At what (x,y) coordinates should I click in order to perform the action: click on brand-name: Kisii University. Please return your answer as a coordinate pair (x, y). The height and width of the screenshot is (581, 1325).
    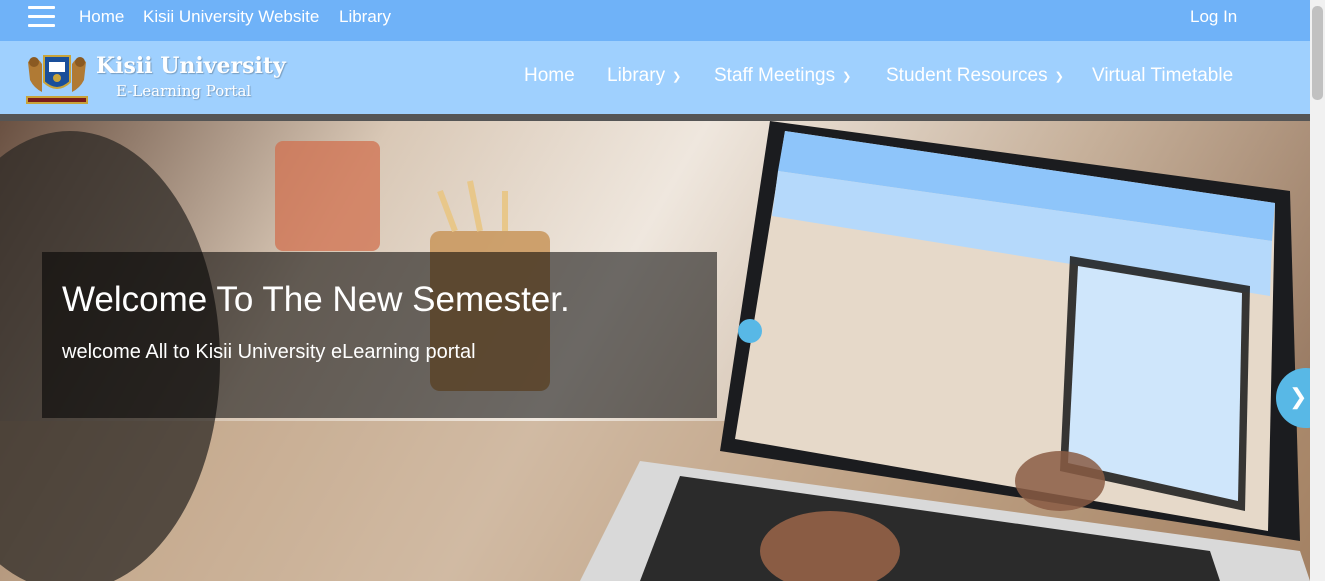
    Looking at the image, I should click on (191, 66).